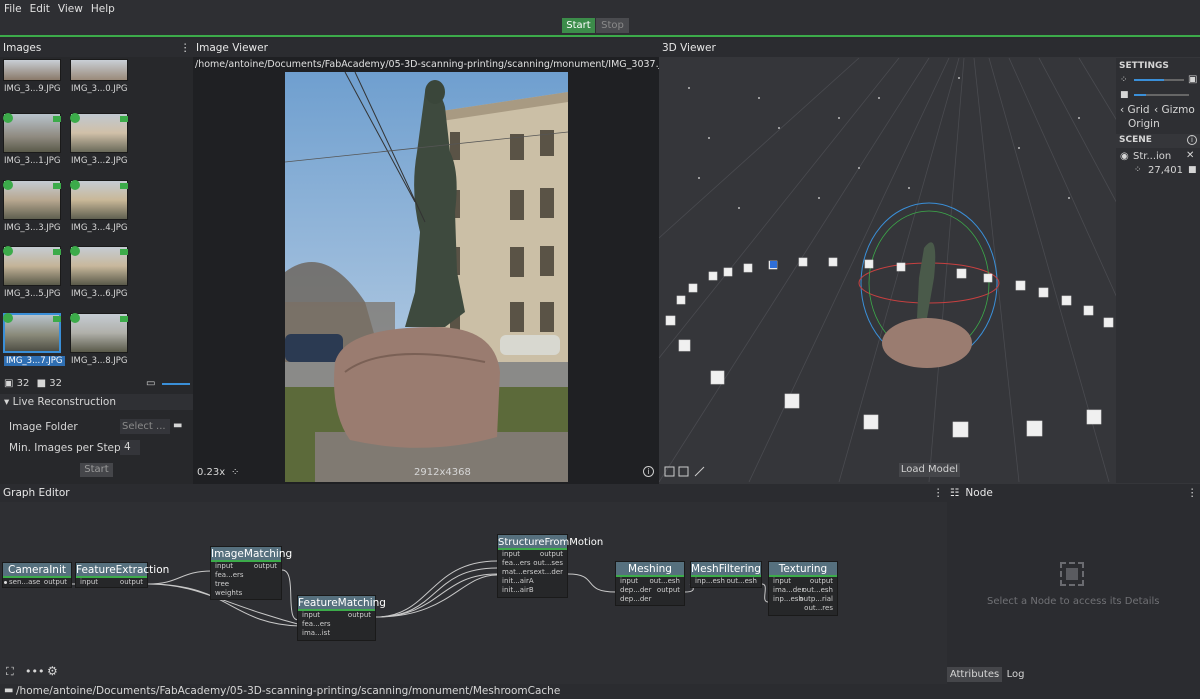  What do you see at coordinates (98, 139) in the screenshot?
I see `thumbnail: IMG_3...2.JPG` at bounding box center [98, 139].